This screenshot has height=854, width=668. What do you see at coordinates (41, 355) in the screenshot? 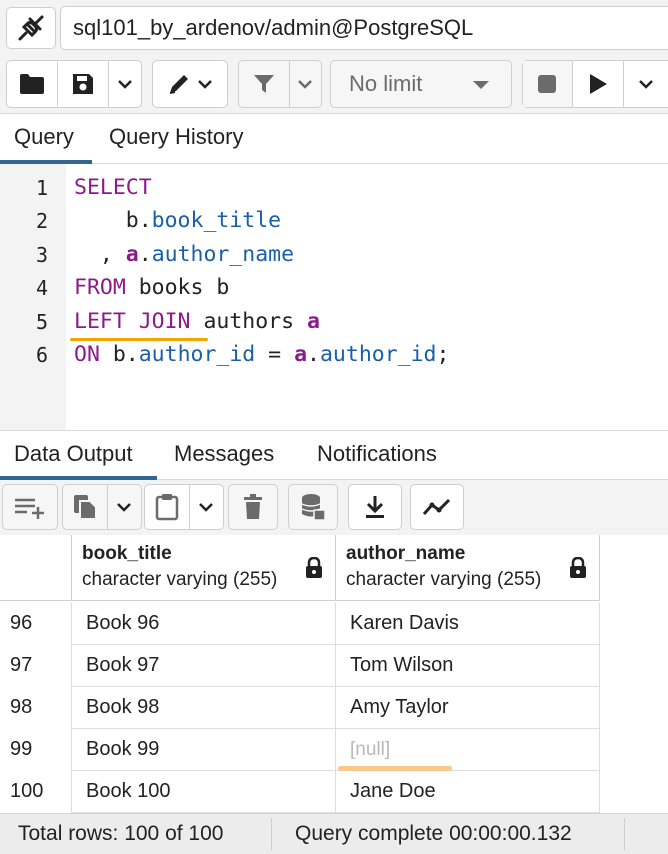
I see `line-number: 6` at bounding box center [41, 355].